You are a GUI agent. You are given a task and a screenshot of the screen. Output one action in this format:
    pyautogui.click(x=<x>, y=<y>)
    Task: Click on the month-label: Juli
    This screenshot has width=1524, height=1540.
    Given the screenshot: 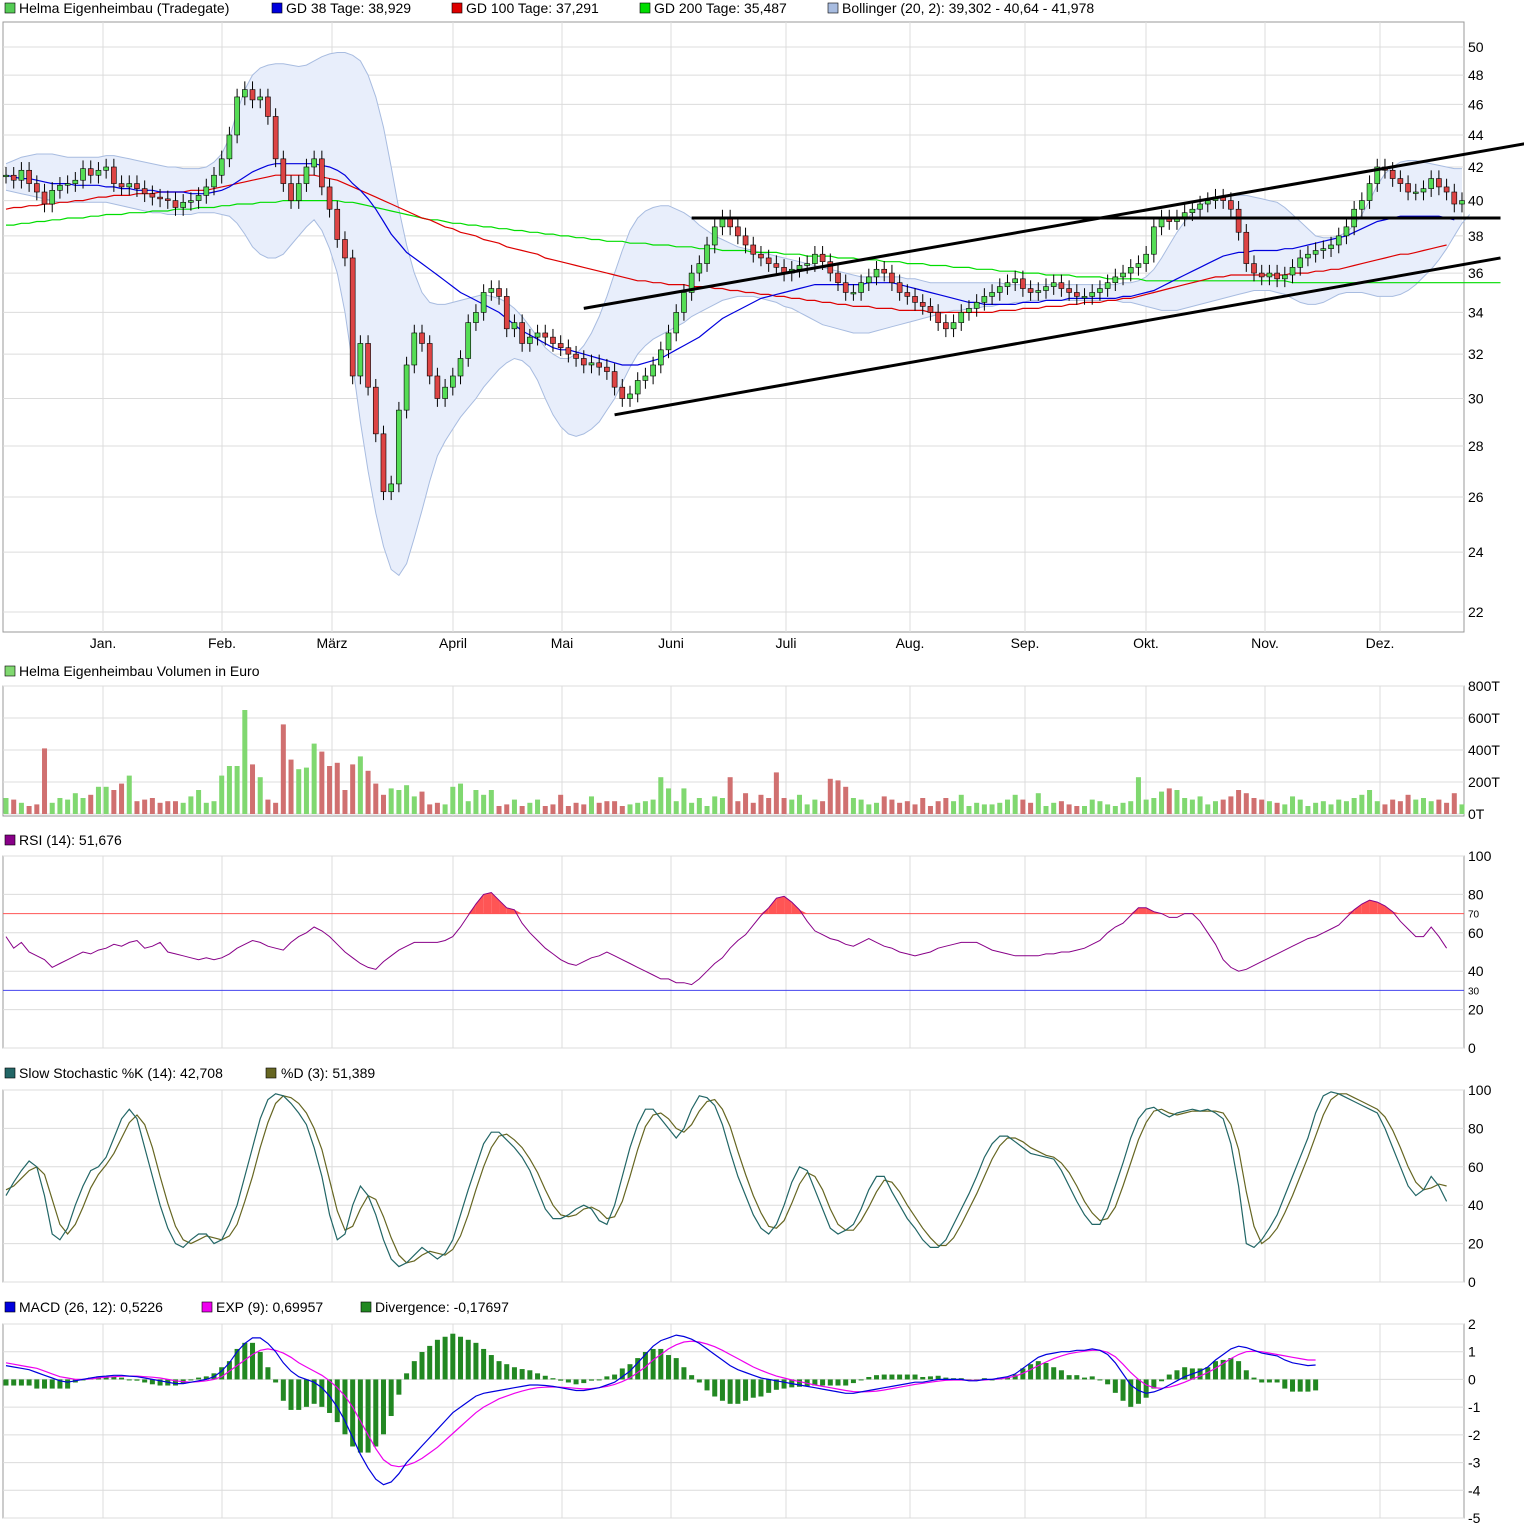 What is the action you would take?
    pyautogui.click(x=785, y=643)
    